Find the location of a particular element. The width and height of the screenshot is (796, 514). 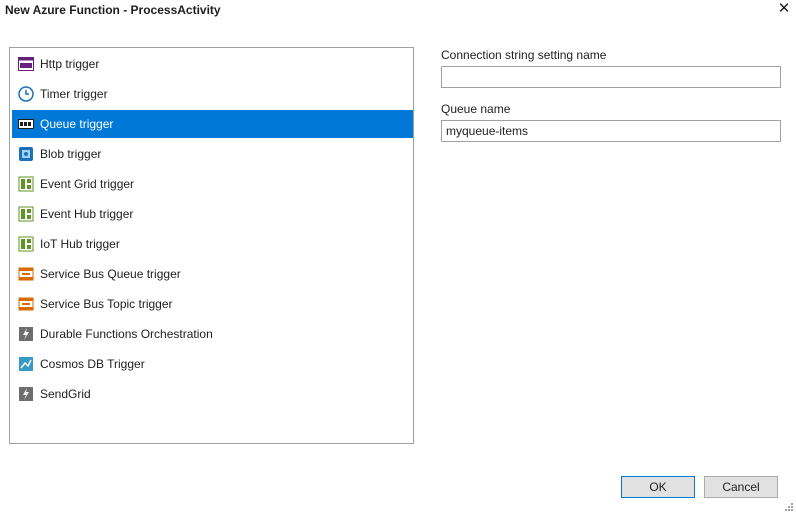

trigger-item-blob: Blob trigger is located at coordinates (212, 154).